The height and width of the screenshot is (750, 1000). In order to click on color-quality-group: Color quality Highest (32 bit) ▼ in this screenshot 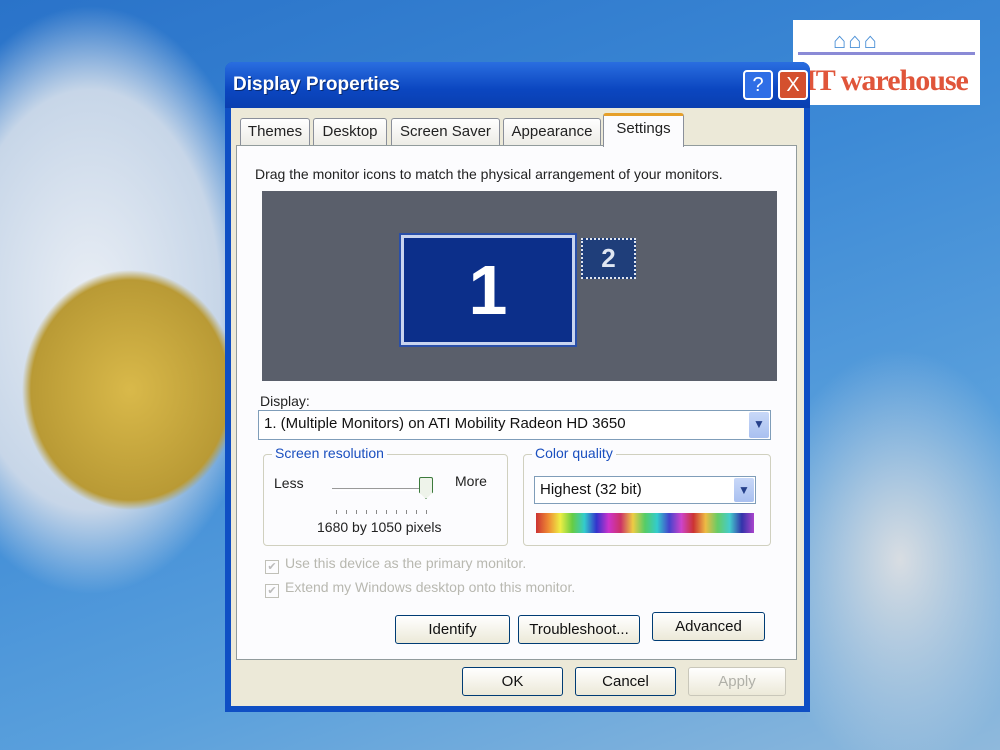, I will do `click(647, 495)`.